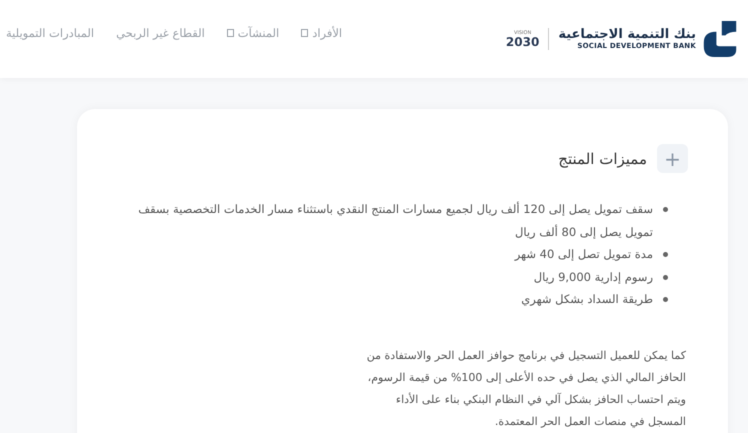  What do you see at coordinates (395, 220) in the screenshot?
I see `feature-text: سقف تمويل يصل إلى 120 ألف ريال لجميع مسارات المنتج النقدي باستثناء مسار الخدمات التخصصية بسقف تمويل يصل إلى 80 ألف ريال` at bounding box center [395, 220].